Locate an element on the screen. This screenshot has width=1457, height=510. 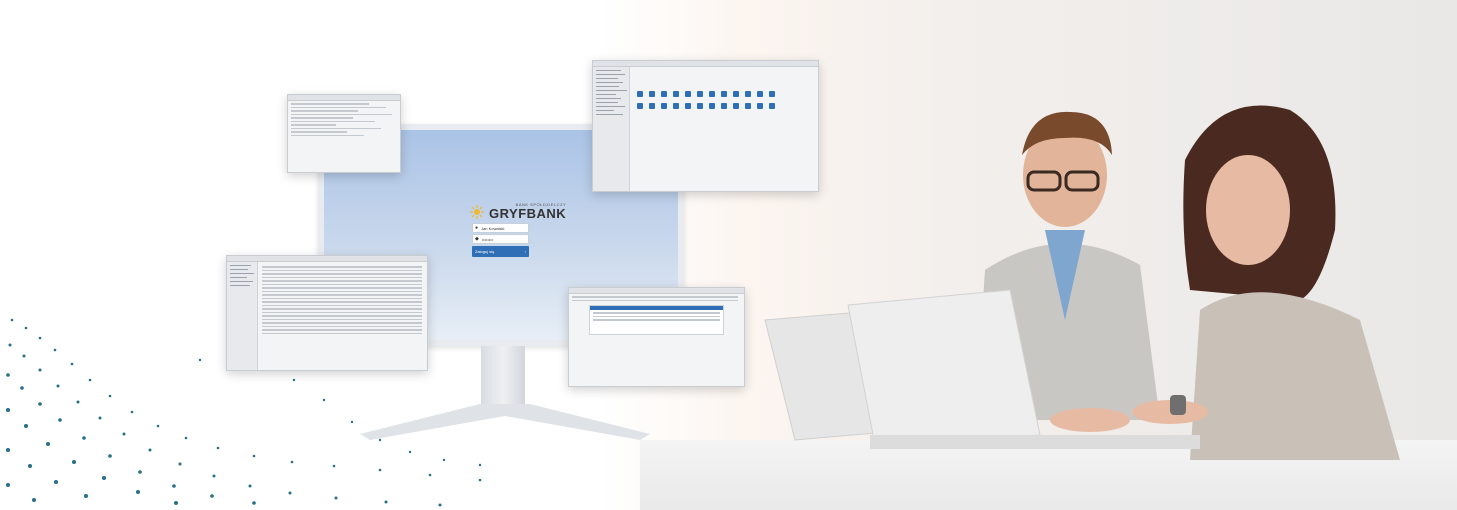
sun-logo-icon is located at coordinates (477, 211).